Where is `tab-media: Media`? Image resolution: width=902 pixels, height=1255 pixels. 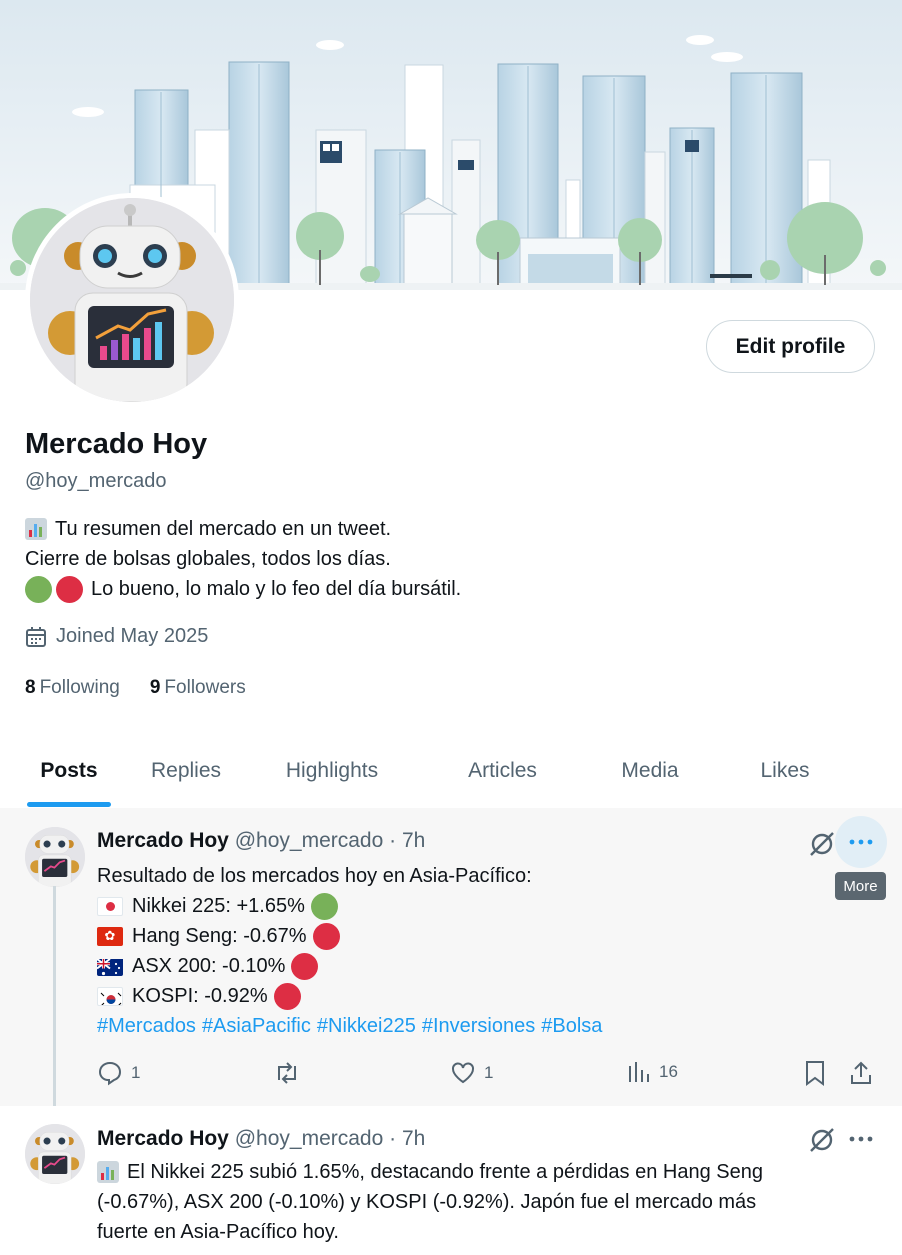 tab-media: Media is located at coordinates (650, 771).